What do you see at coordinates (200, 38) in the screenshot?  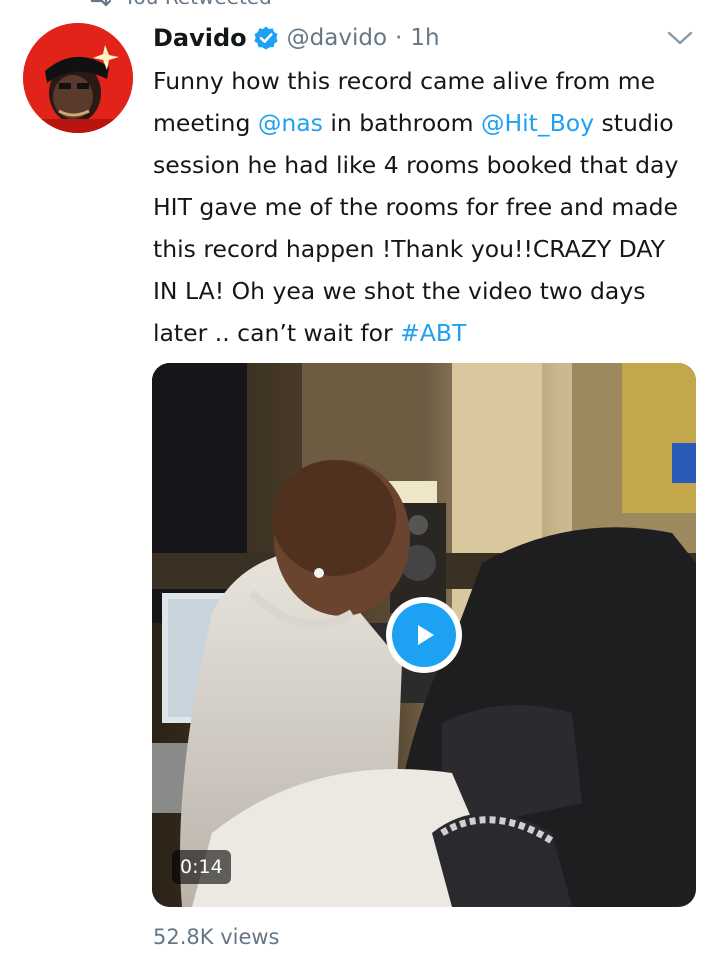 I see `display-name: Davido` at bounding box center [200, 38].